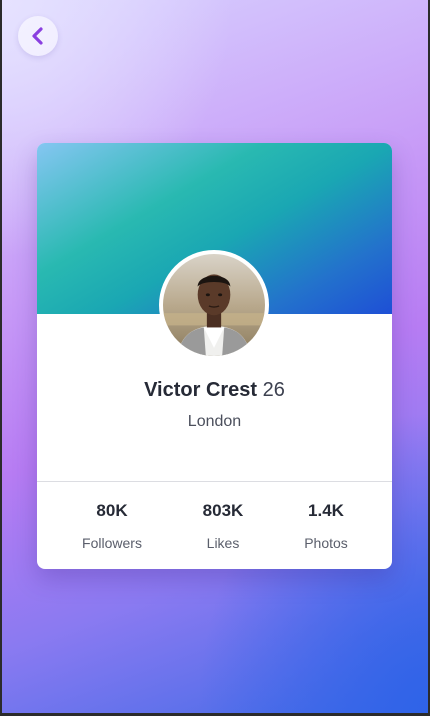  Describe the element at coordinates (223, 510) in the screenshot. I see `stat-value: 803K` at that location.